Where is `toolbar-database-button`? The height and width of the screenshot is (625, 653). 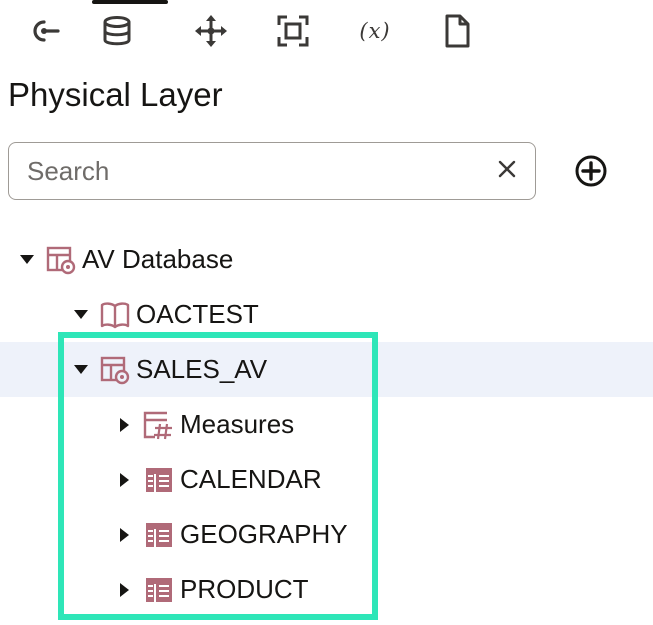
toolbar-database-button is located at coordinates (130, 27).